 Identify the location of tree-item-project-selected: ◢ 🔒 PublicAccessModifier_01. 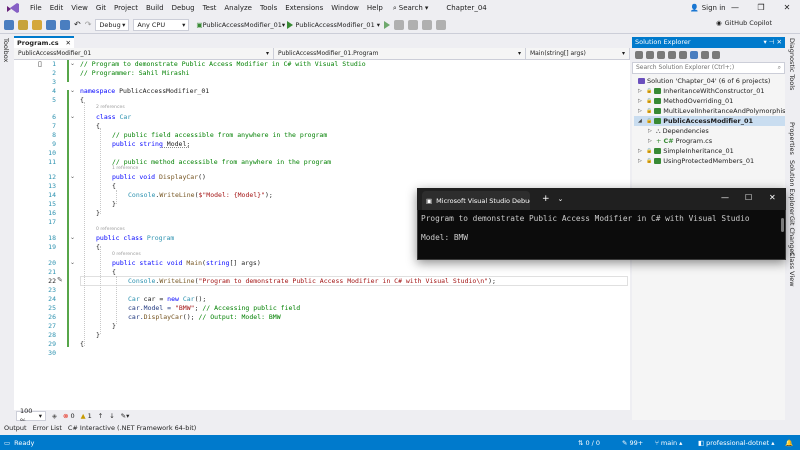
(709, 121).